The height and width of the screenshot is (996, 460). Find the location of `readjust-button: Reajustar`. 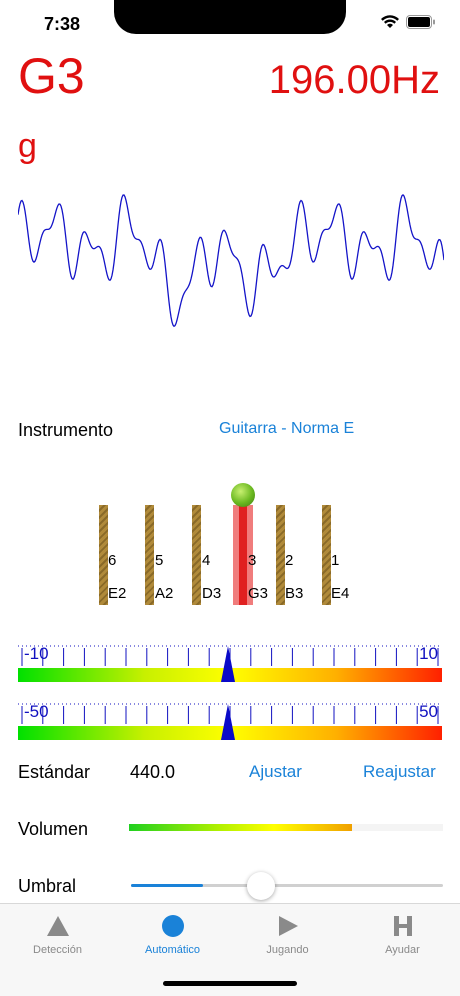

readjust-button: Reajustar is located at coordinates (399, 772).